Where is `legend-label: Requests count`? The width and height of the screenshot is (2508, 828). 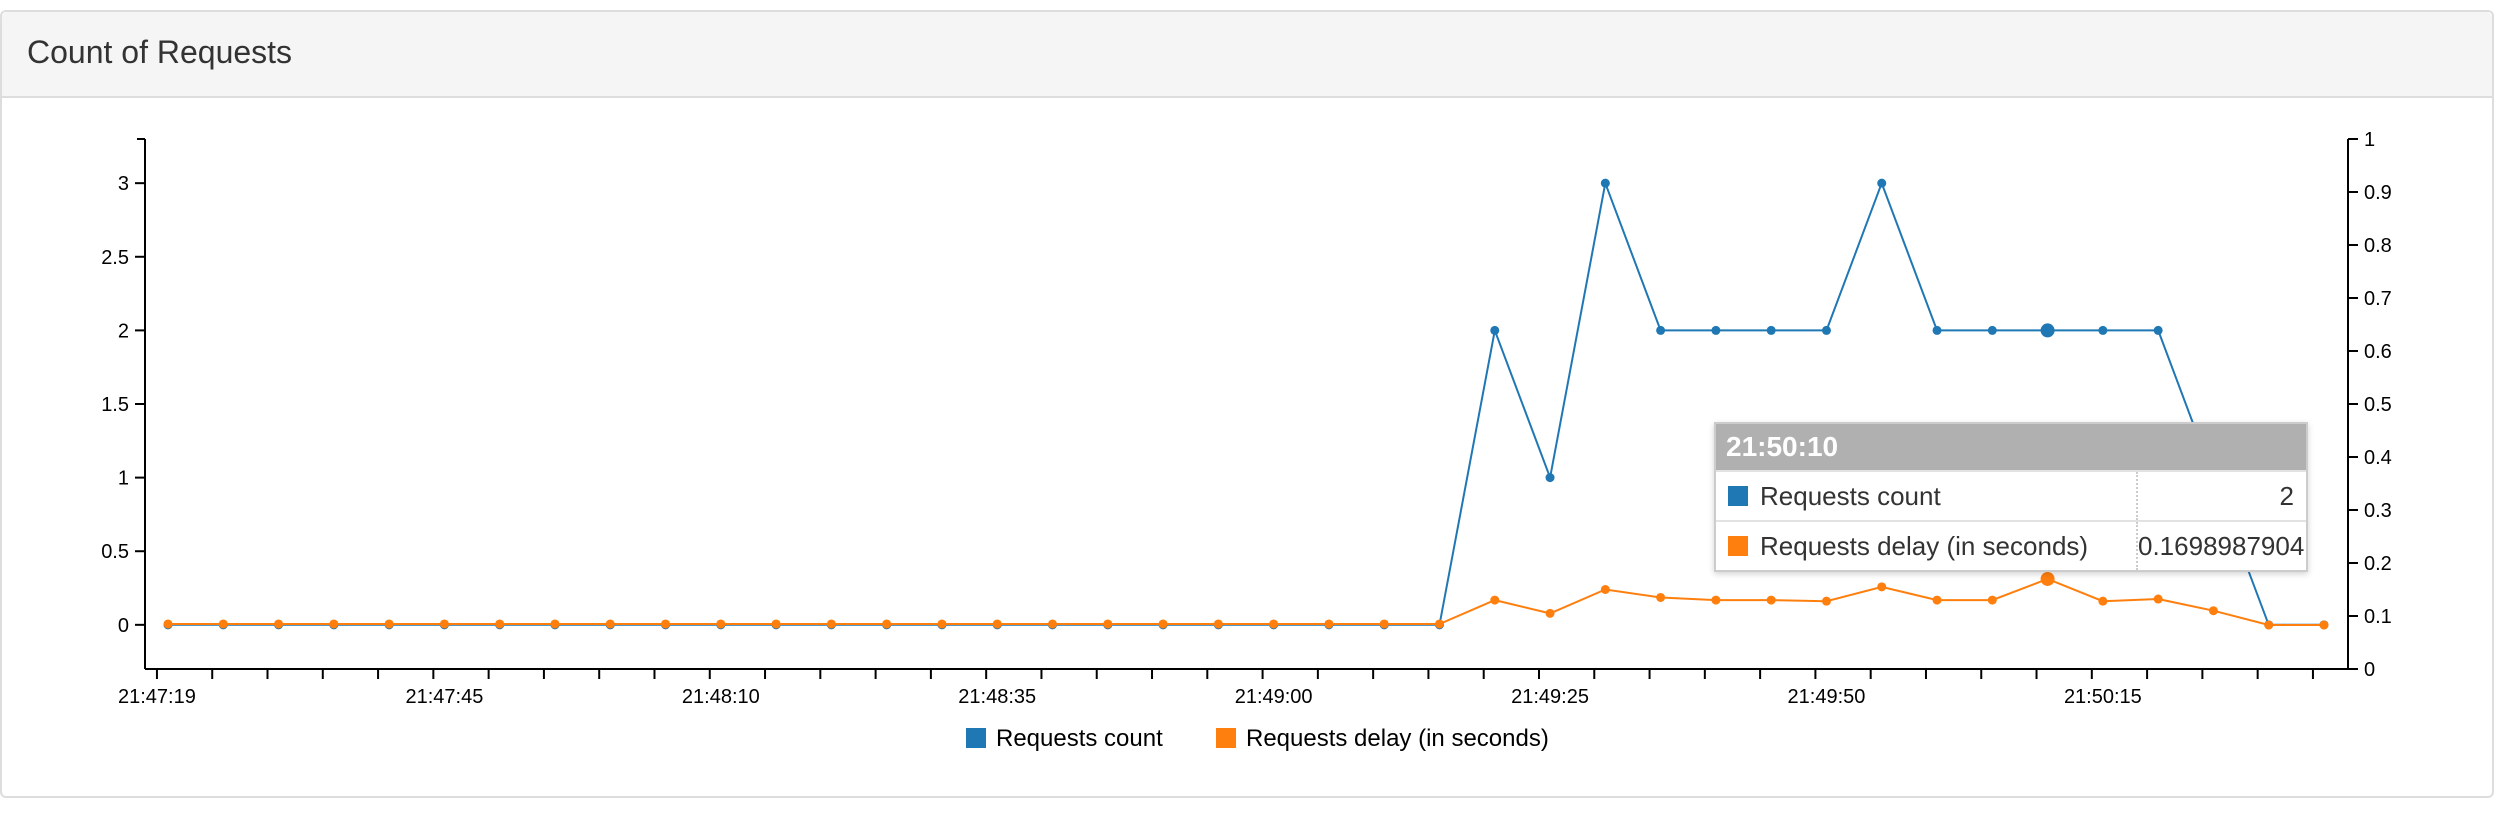
legend-label: Requests count is located at coordinates (1079, 738).